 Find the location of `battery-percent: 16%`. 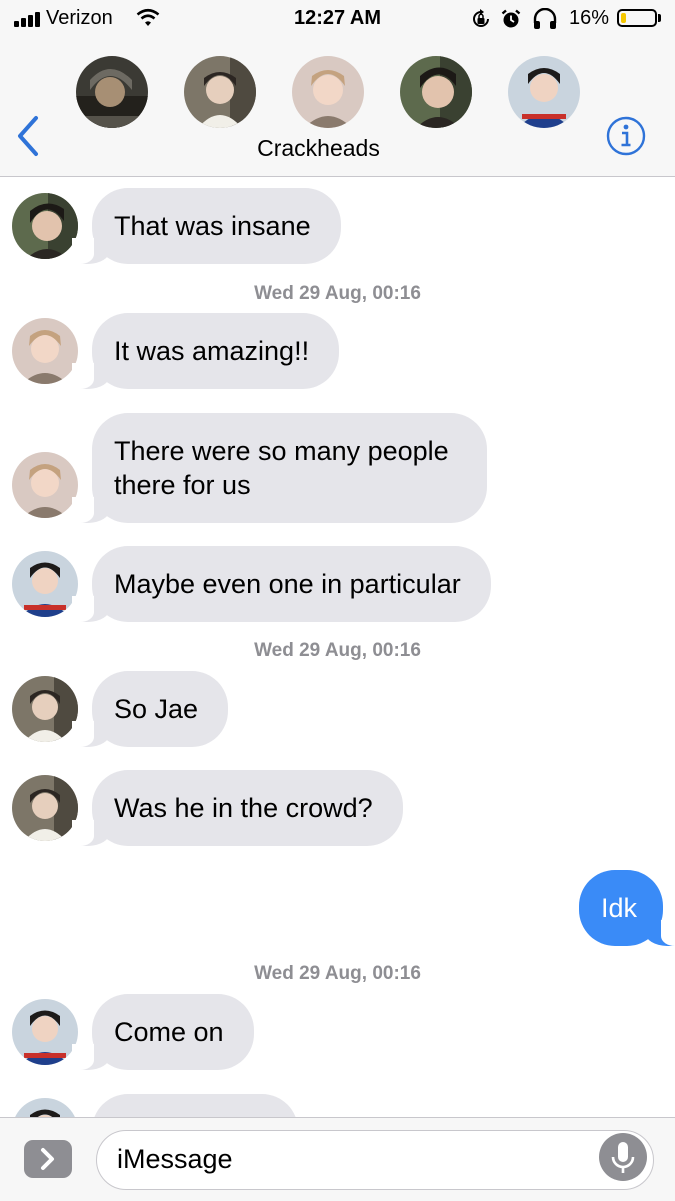

battery-percent: 16% is located at coordinates (589, 18).